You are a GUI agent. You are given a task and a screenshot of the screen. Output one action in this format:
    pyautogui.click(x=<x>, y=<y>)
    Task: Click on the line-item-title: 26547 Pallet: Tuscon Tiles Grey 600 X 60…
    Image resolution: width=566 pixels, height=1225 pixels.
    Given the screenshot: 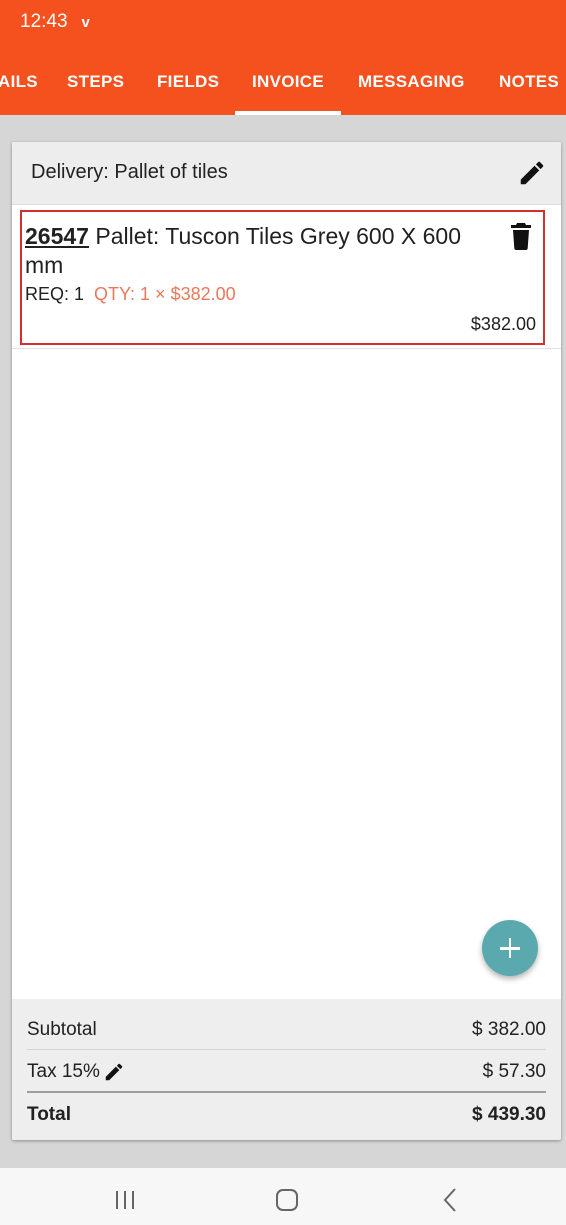 What is the action you would take?
    pyautogui.click(x=260, y=251)
    